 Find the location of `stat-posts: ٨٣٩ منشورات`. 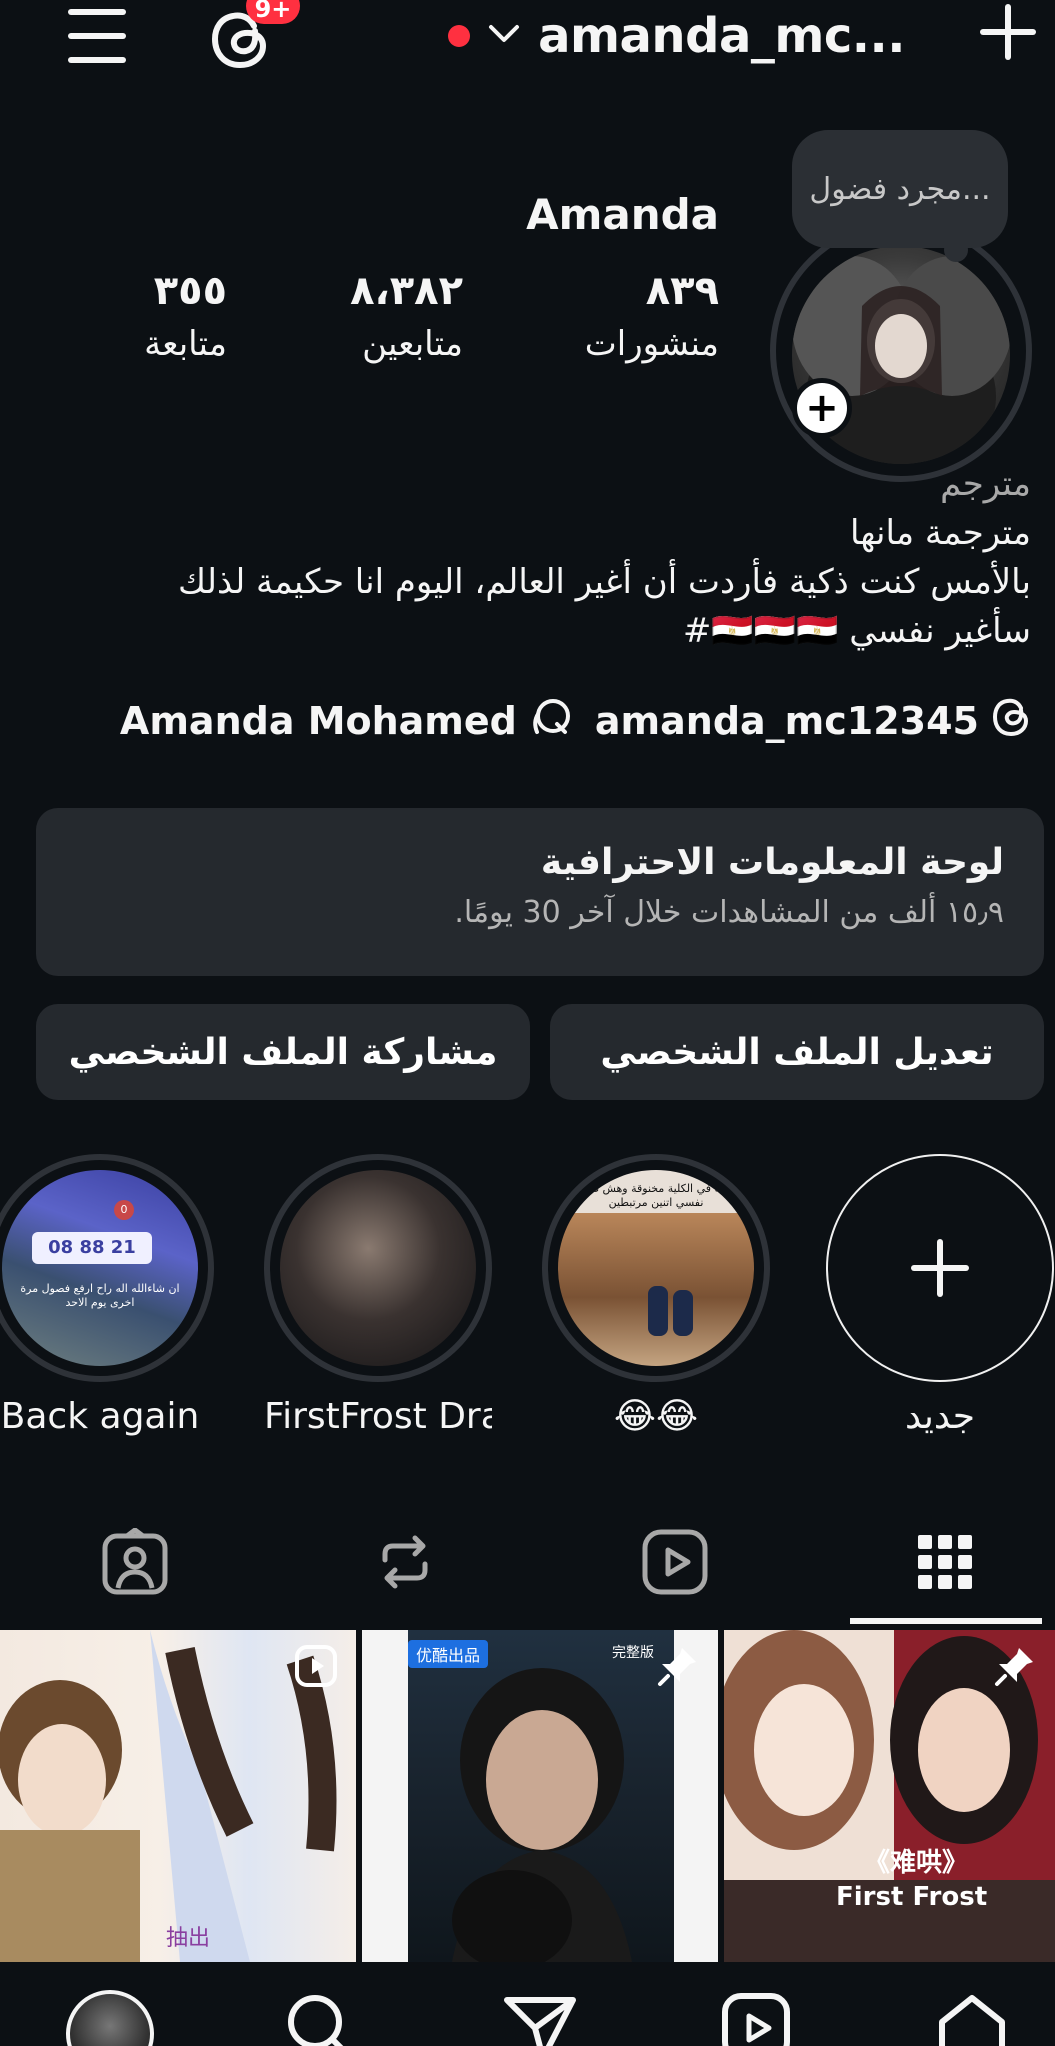

stat-posts: ٨٣٩ منشورات is located at coordinates (652, 316).